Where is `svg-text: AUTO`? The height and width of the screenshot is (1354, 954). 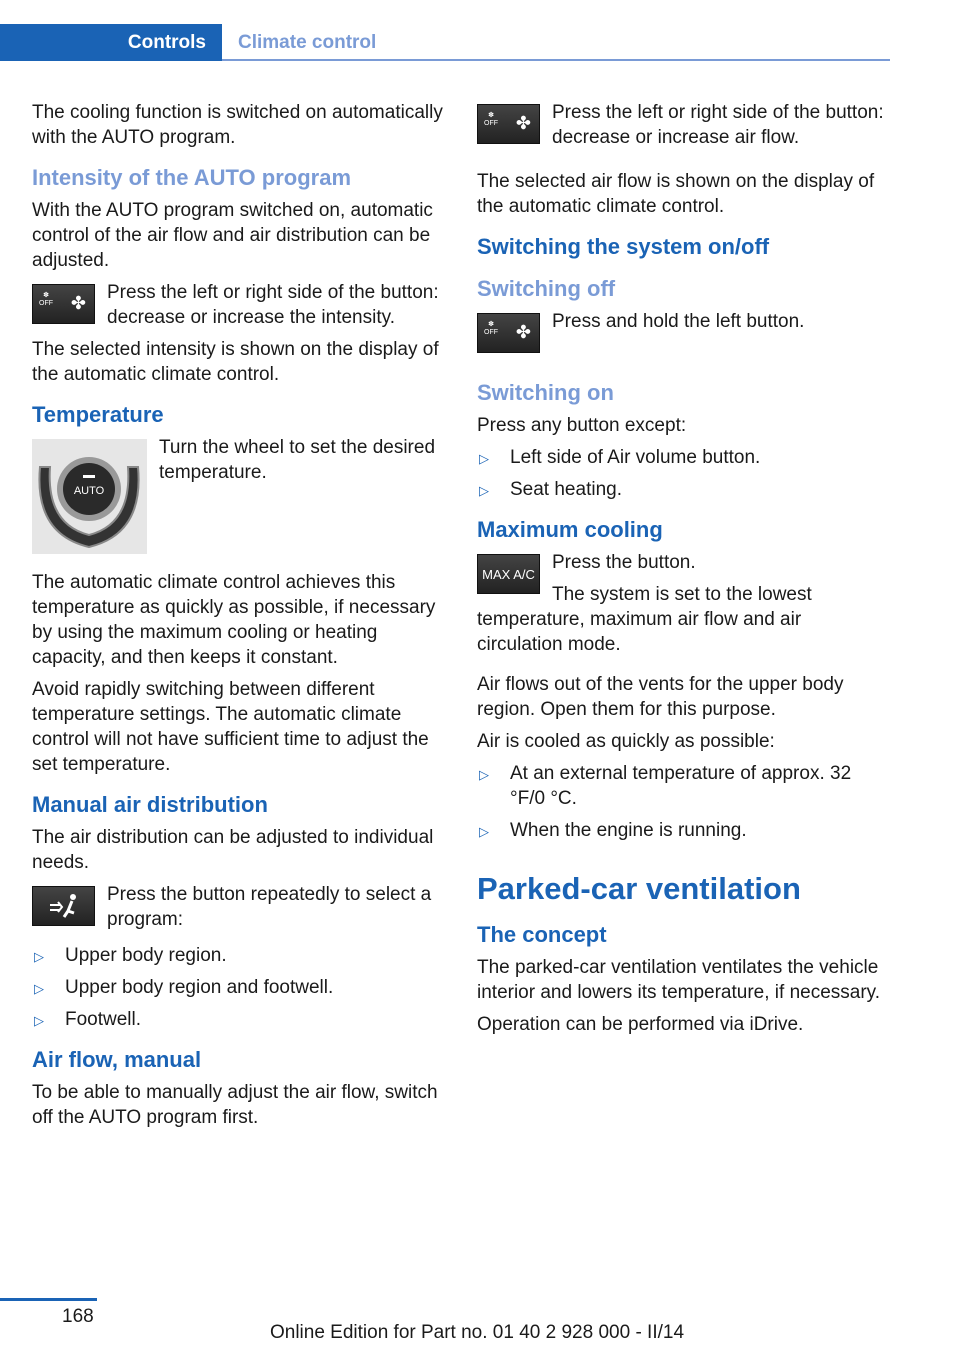
svg-text: AUTO is located at coordinates (89, 491).